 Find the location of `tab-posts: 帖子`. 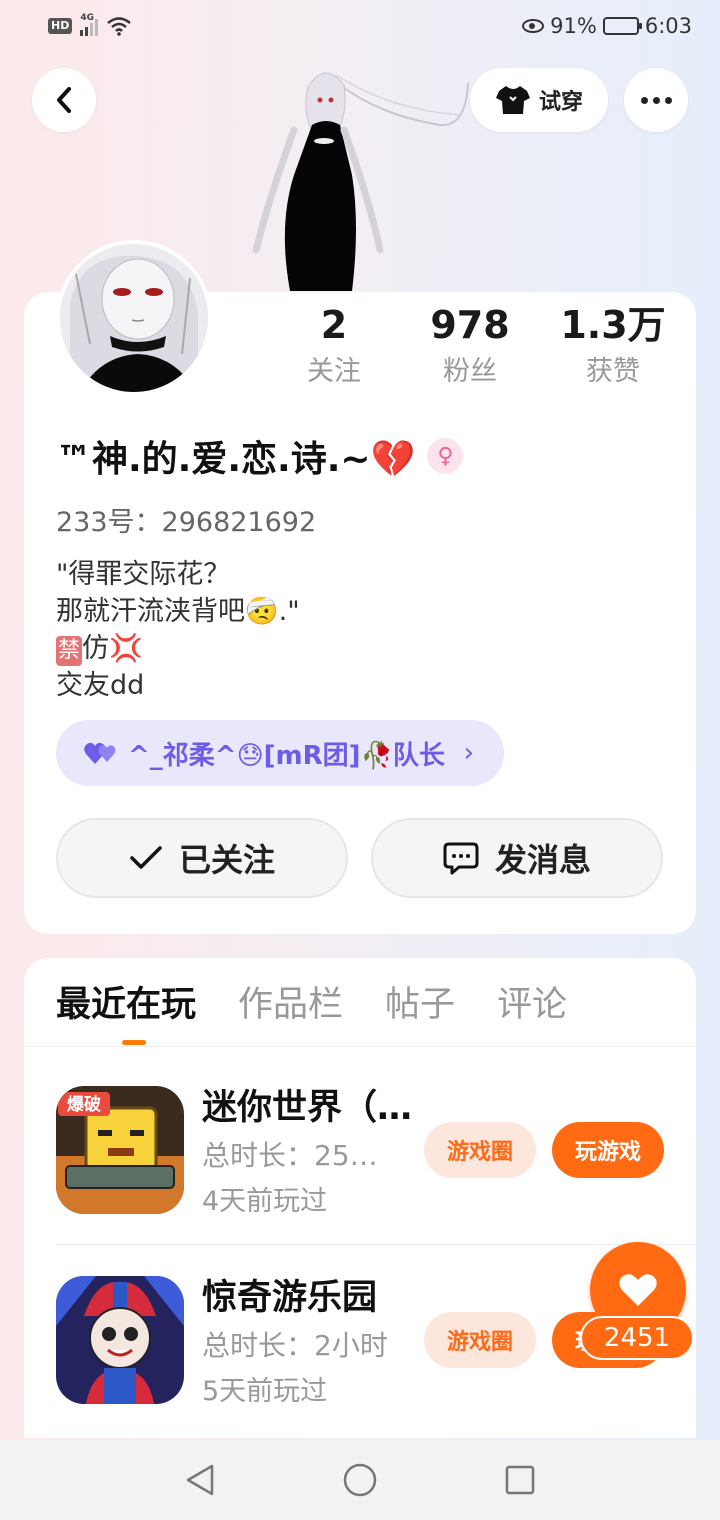

tab-posts: 帖子 is located at coordinates (420, 1010).